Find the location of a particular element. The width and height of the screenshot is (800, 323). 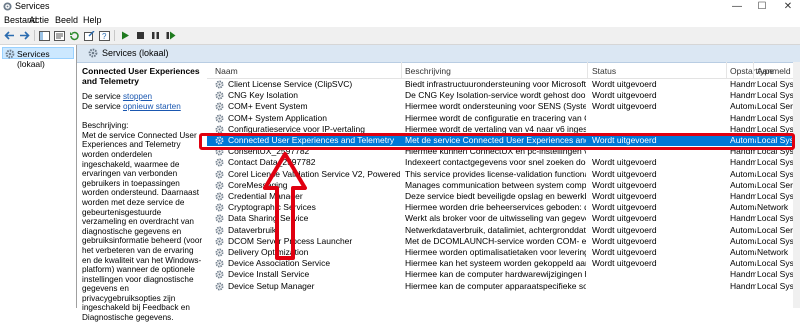

row-cell-name: Data Sharing Service is located at coordinates (268, 218).